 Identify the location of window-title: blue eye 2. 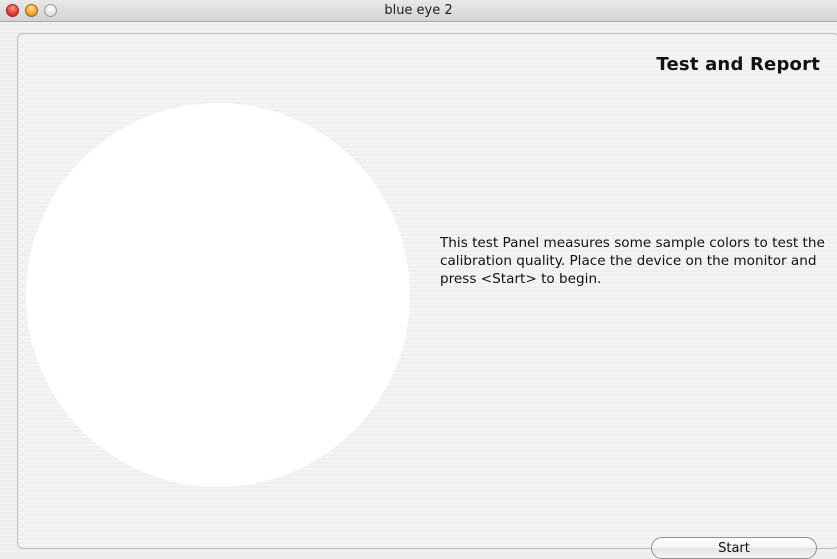
(418, 10).